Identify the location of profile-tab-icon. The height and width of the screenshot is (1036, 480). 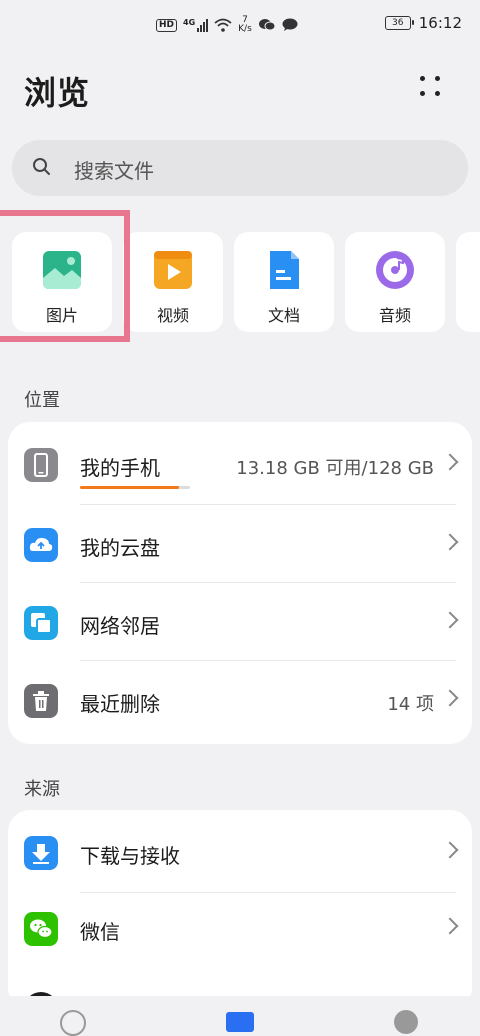
(406, 1022).